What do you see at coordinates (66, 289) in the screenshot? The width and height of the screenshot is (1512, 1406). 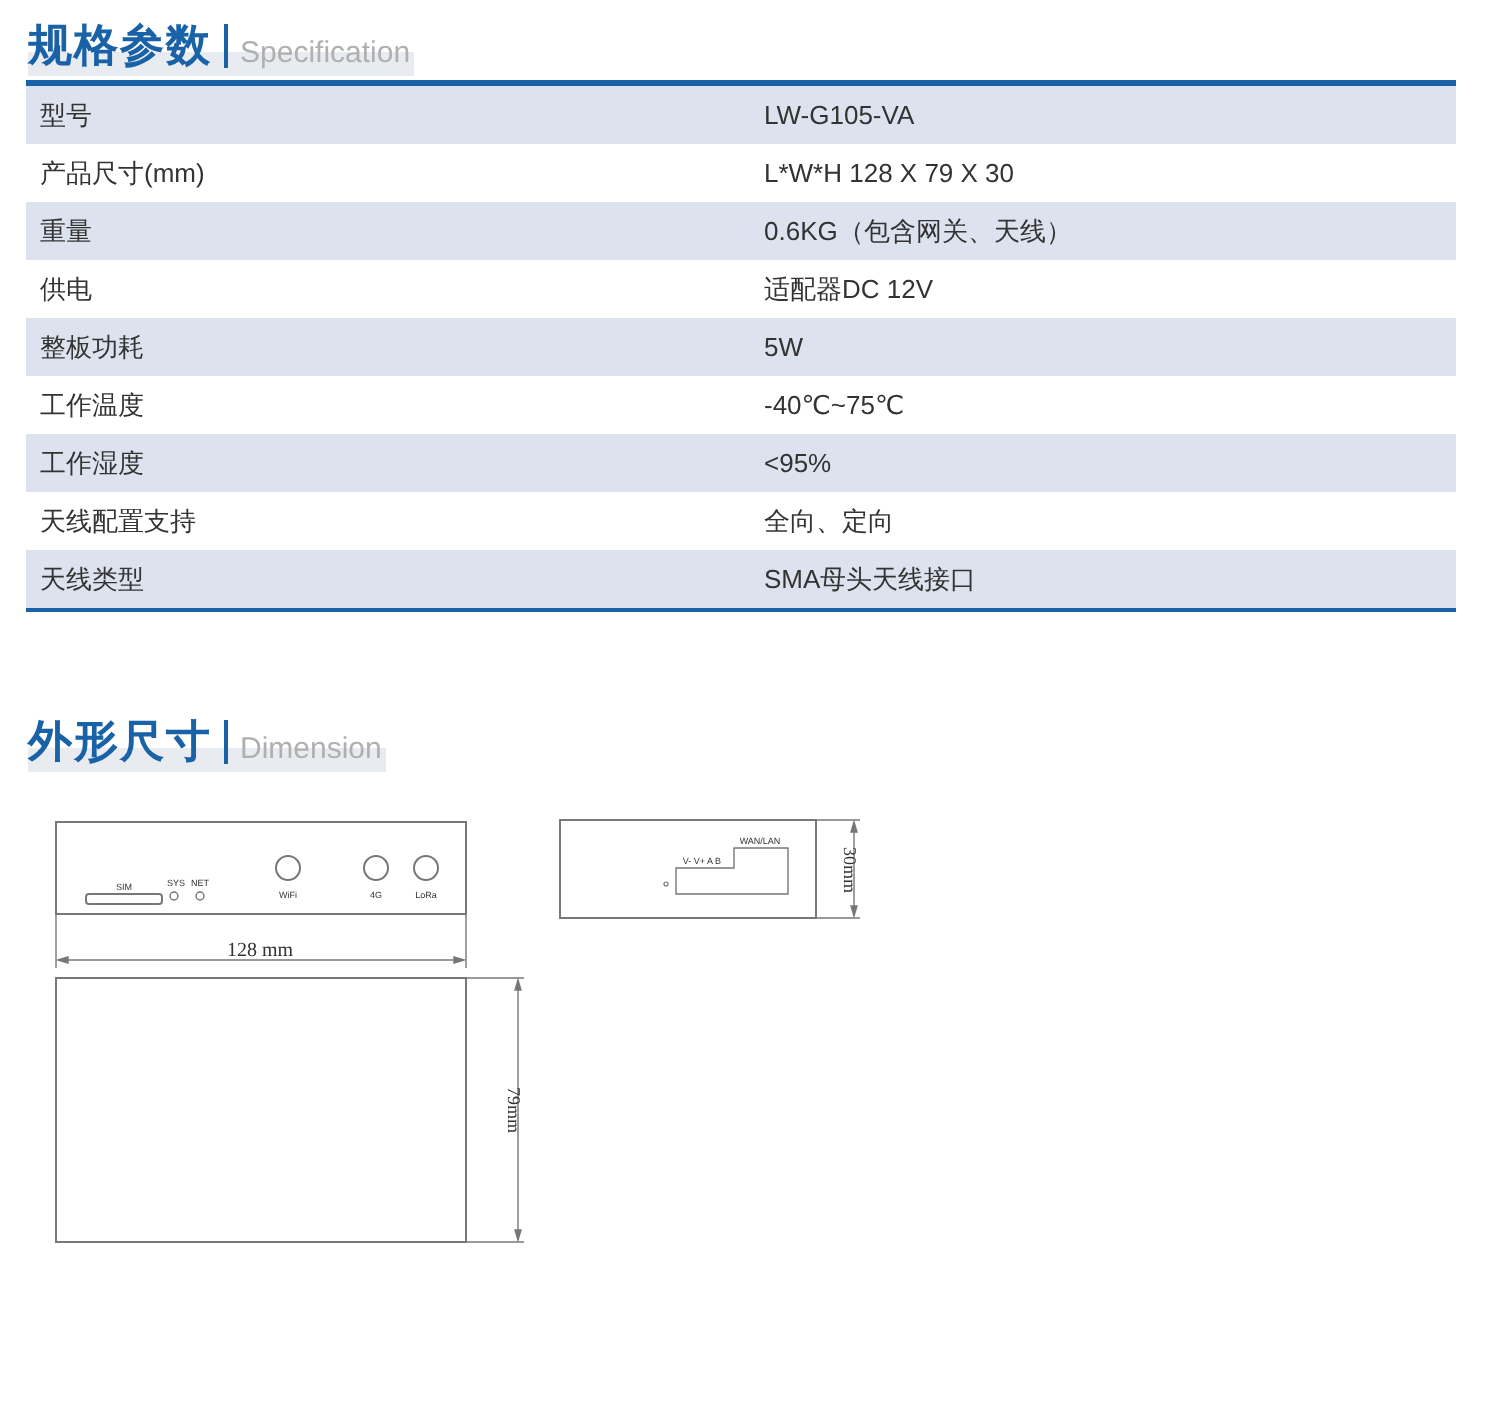 I see `spec-label: 供电` at bounding box center [66, 289].